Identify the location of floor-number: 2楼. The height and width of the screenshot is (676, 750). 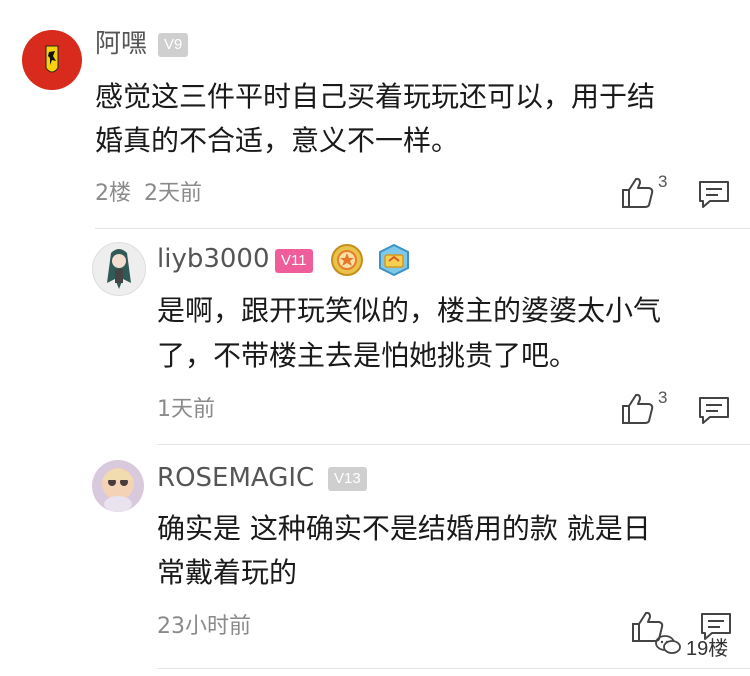
(113, 193).